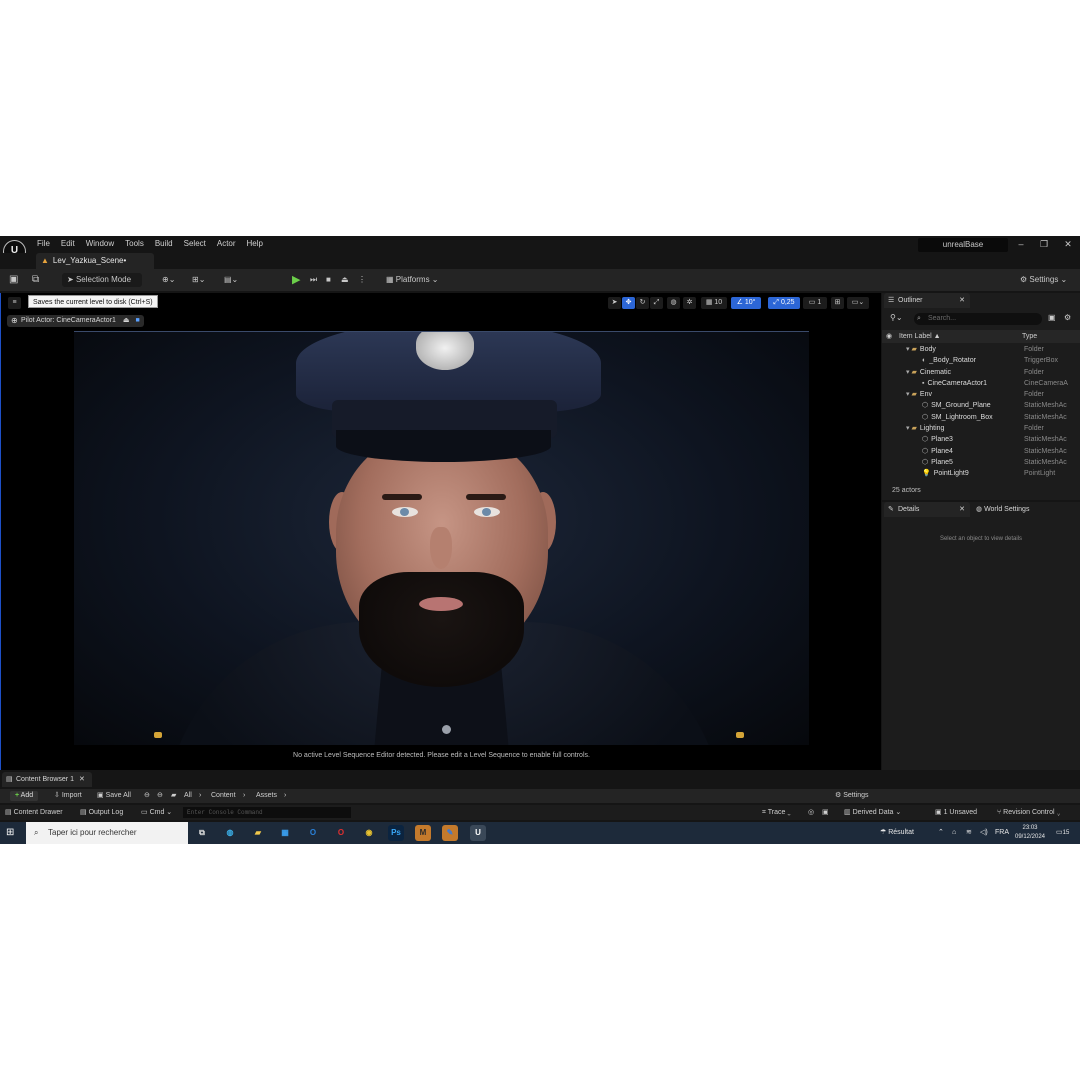  What do you see at coordinates (1044, 244) in the screenshot?
I see `restore-button: ❐` at bounding box center [1044, 244].